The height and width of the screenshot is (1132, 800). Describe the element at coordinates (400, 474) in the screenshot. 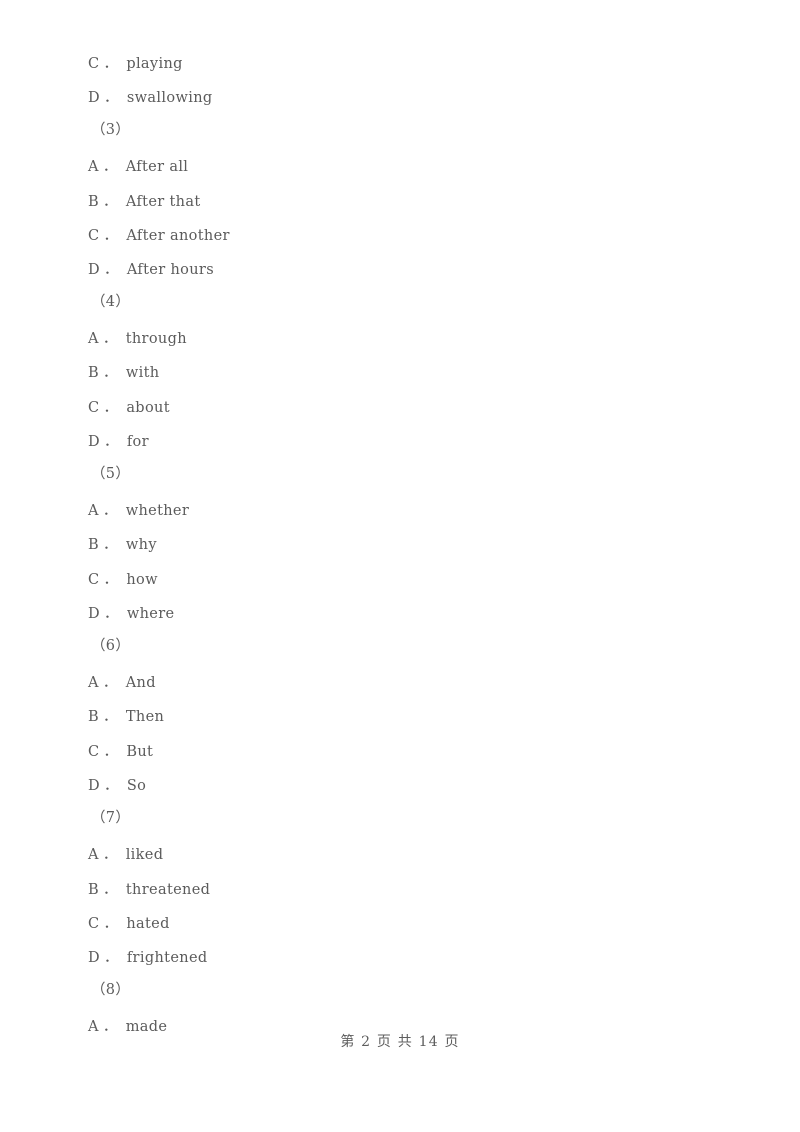

I see `question-number: （5）` at that location.